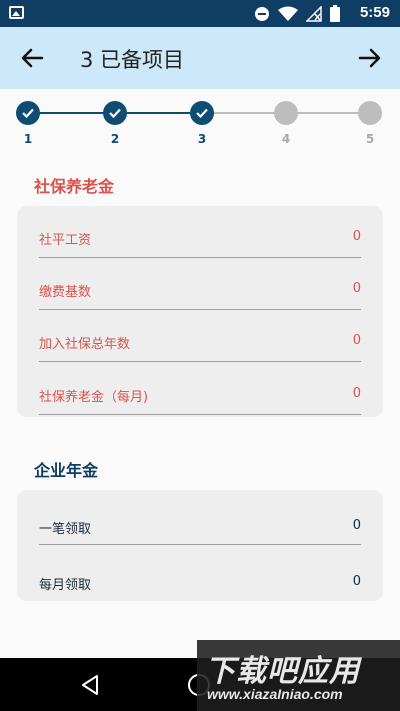 The height and width of the screenshot is (711, 400). What do you see at coordinates (200, 336) in the screenshot?
I see `pension-row-total-years: 加入社保总年数 0` at bounding box center [200, 336].